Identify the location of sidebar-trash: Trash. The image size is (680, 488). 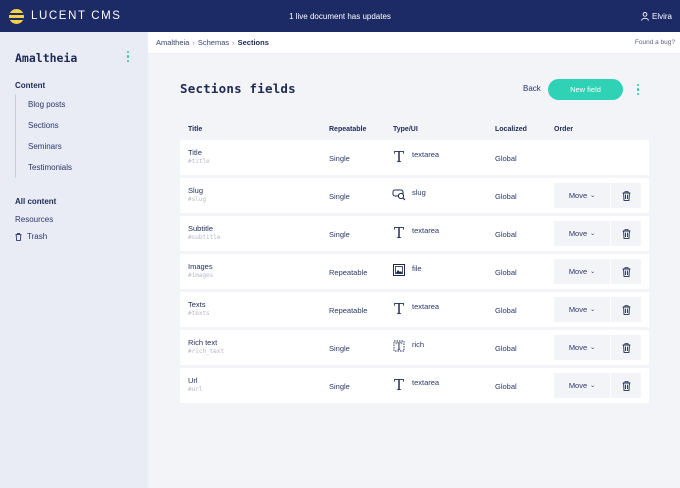
(31, 236).